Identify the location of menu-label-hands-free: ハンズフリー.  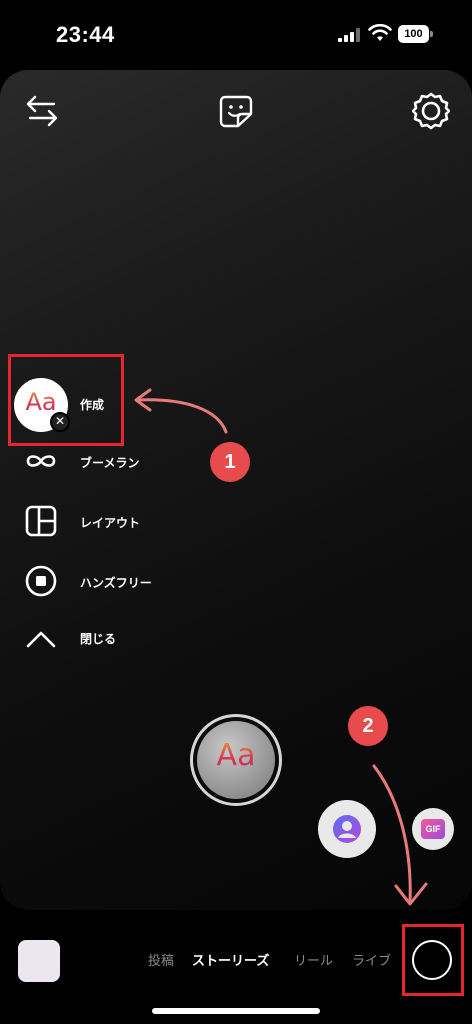
(116, 583).